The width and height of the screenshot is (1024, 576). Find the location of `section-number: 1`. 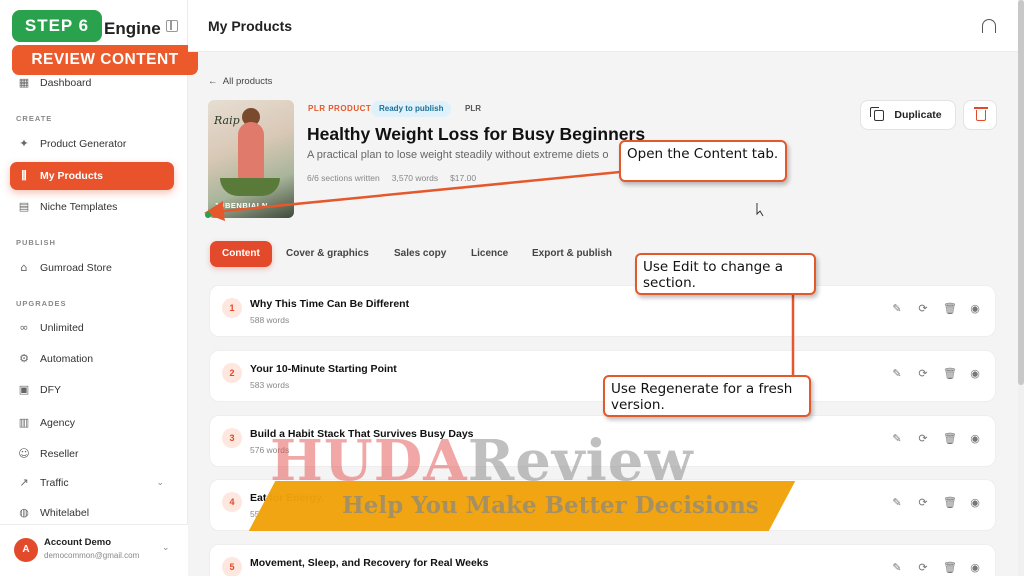

section-number: 1 is located at coordinates (232, 308).